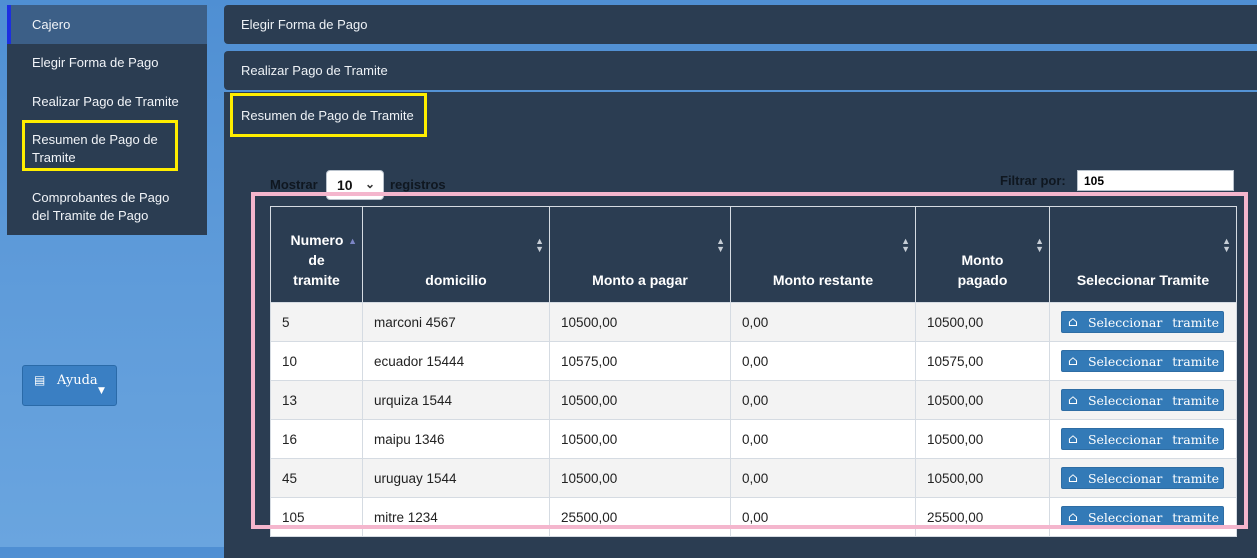  Describe the element at coordinates (370, 184) in the screenshot. I see `chevron-down-icon: ⌄` at that location.